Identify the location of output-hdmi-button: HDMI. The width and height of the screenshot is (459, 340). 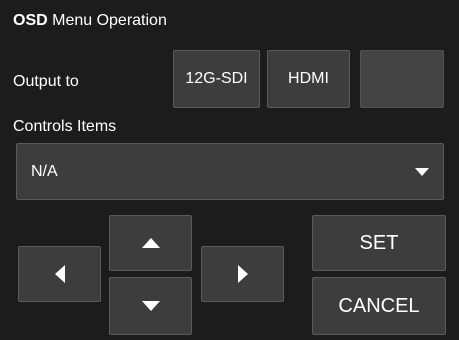
(308, 79).